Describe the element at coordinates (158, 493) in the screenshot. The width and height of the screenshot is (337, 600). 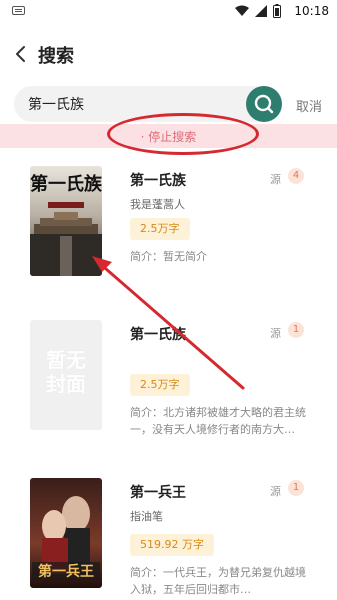
I see `book-title: 第一兵王` at that location.